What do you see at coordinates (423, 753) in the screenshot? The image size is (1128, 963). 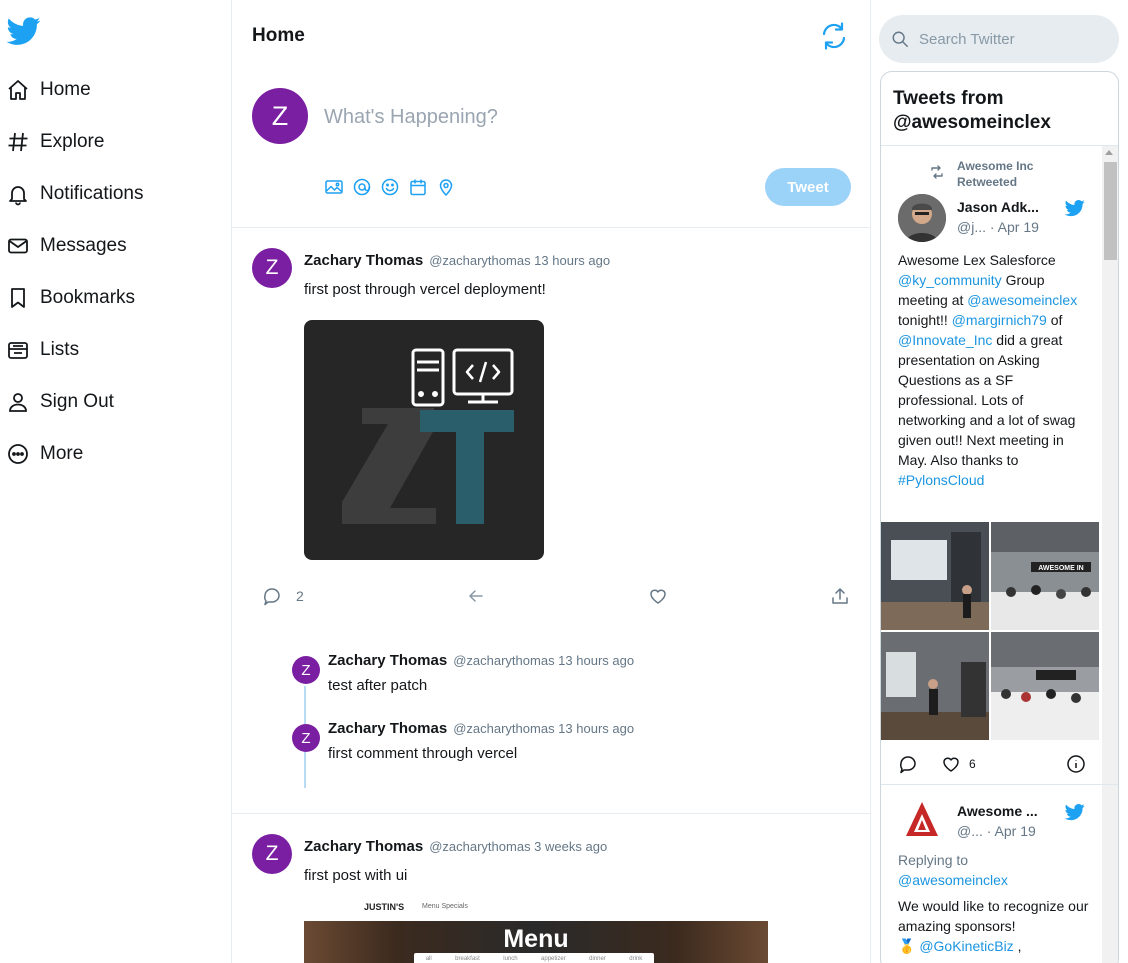 I see `reply-text: first comment through vercel` at bounding box center [423, 753].